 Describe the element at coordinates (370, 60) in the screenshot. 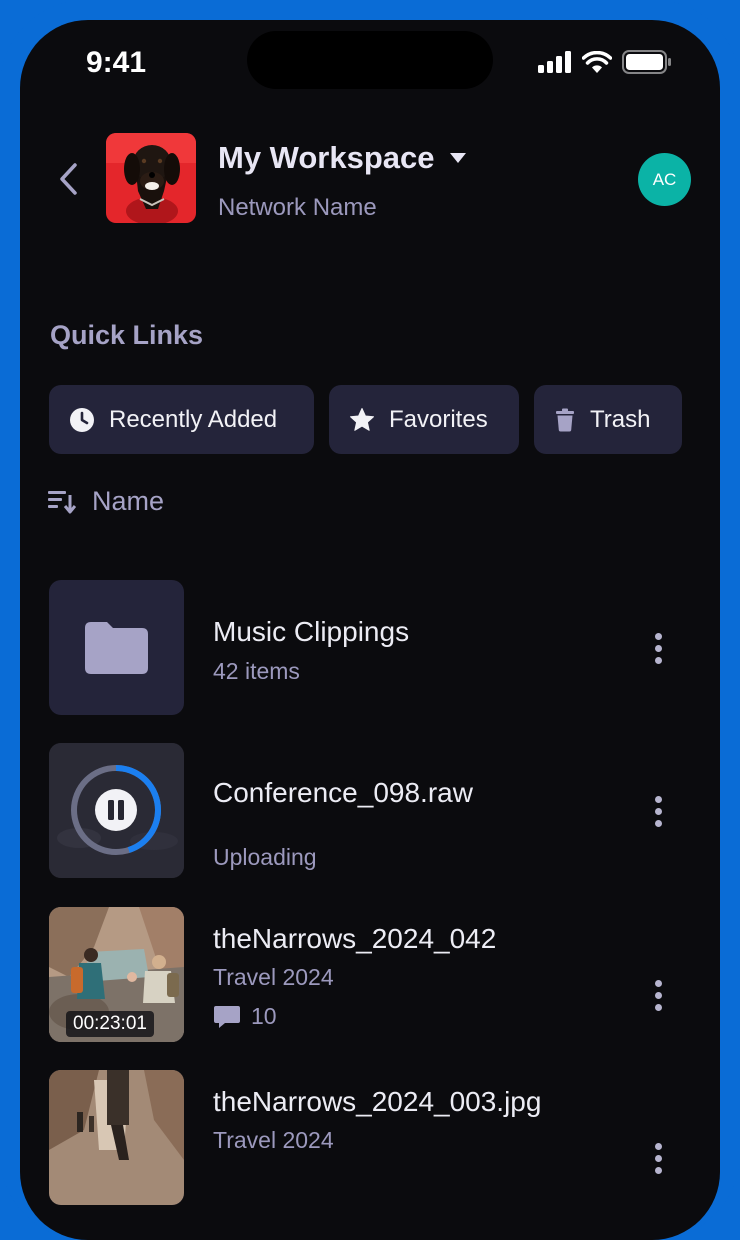

I see `dynamic-island` at that location.